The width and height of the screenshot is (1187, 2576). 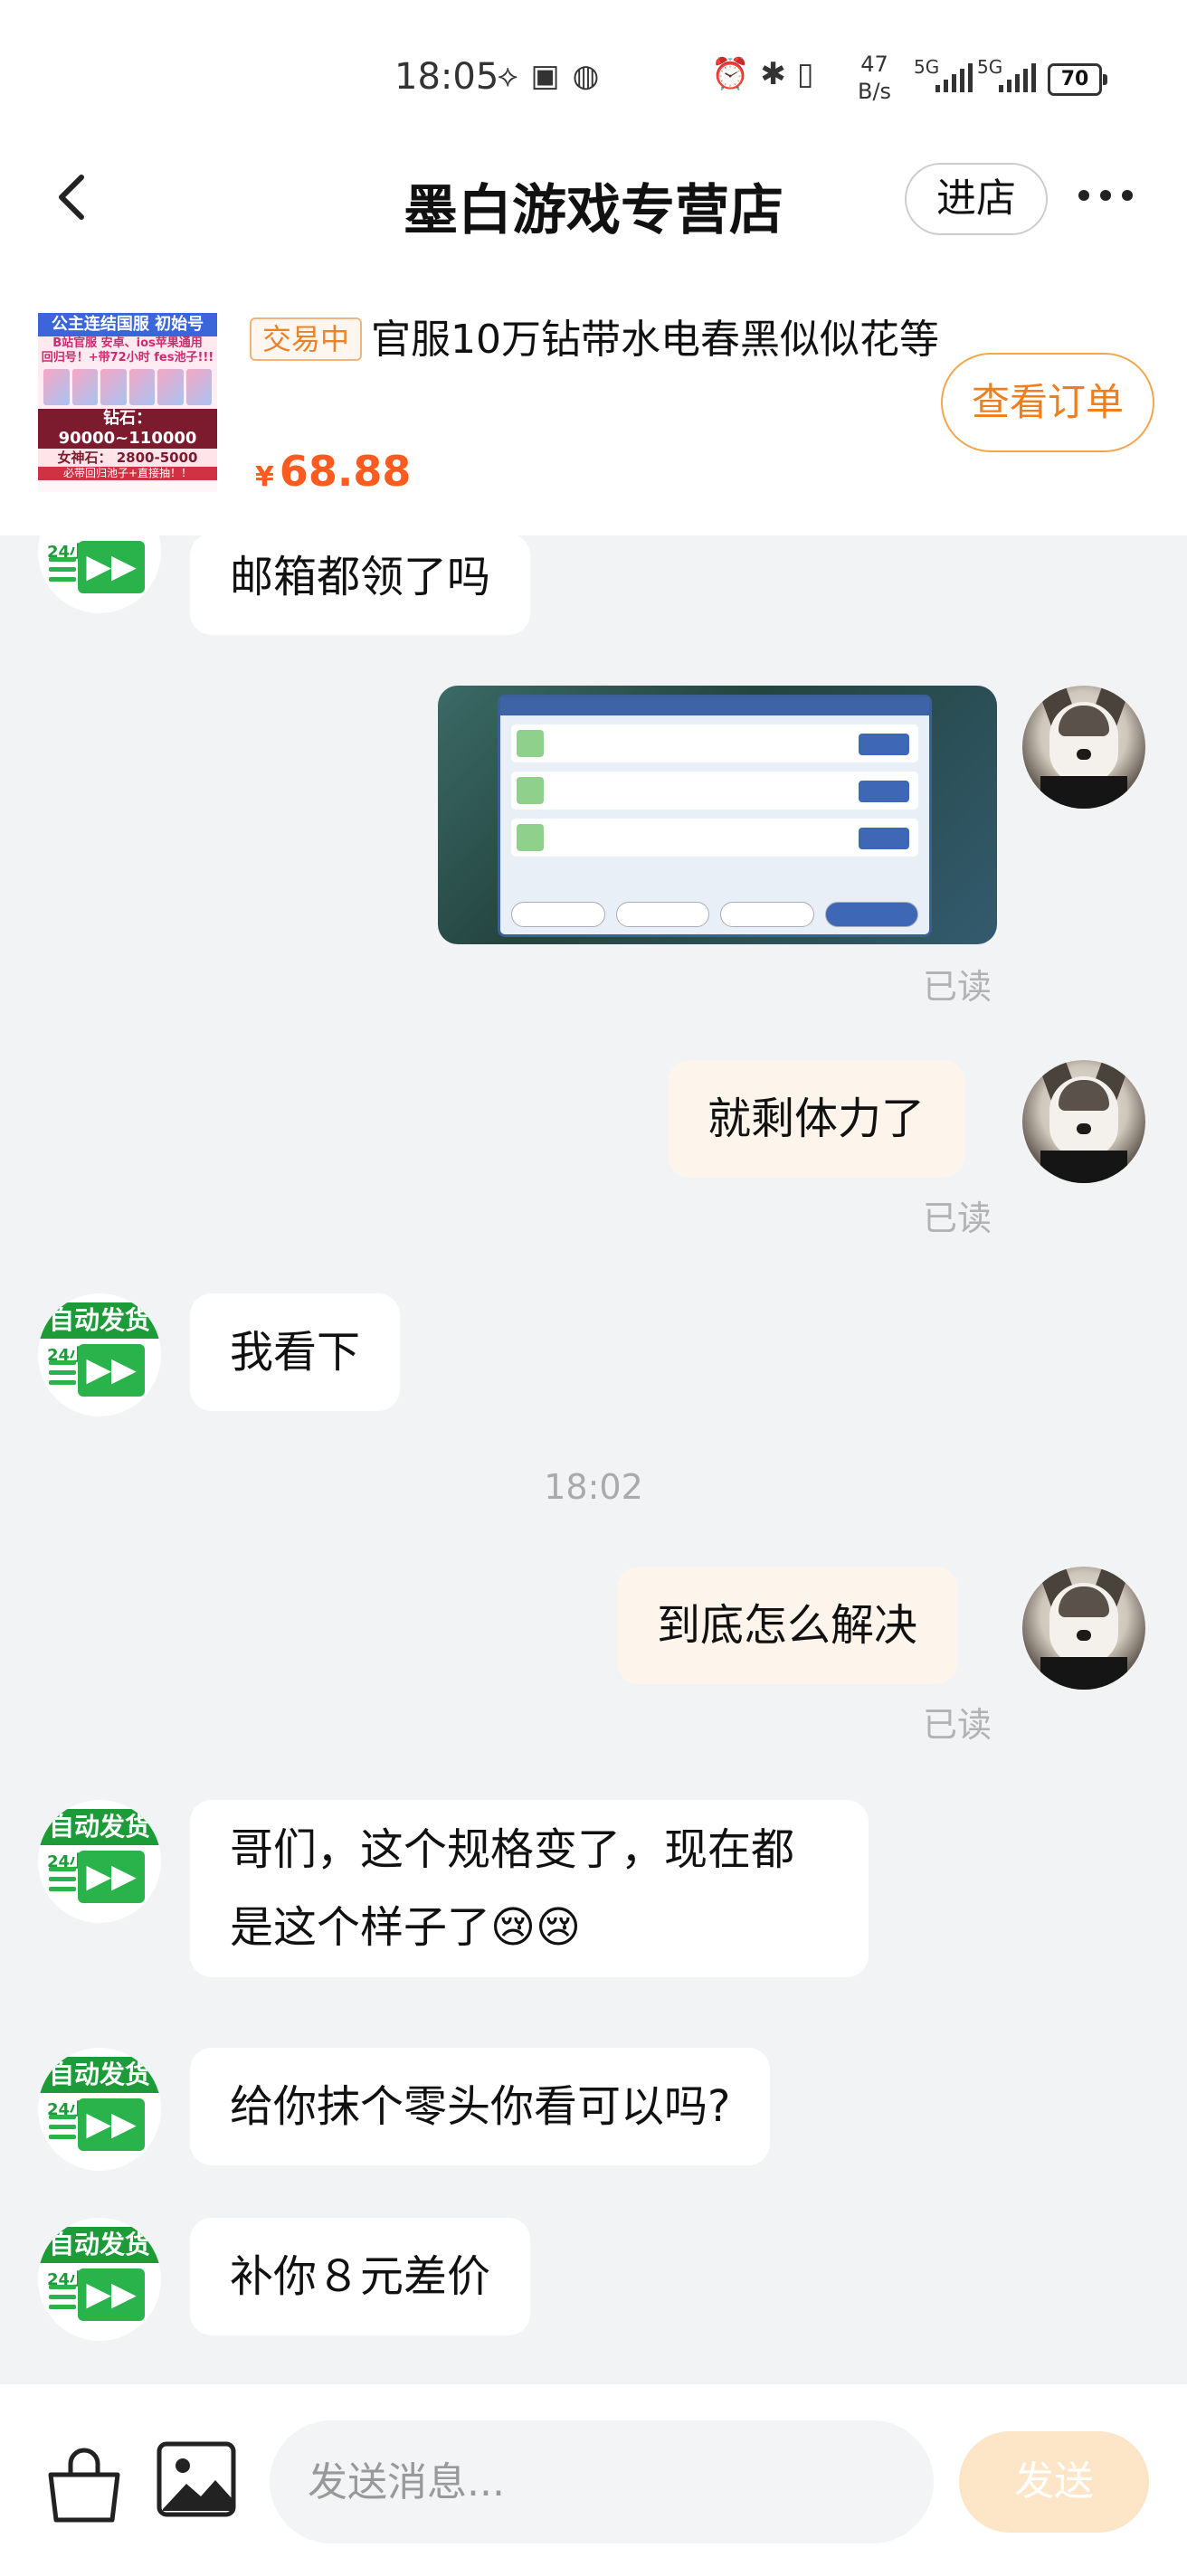 What do you see at coordinates (976, 199) in the screenshot?
I see `enter-store-button: 进店` at bounding box center [976, 199].